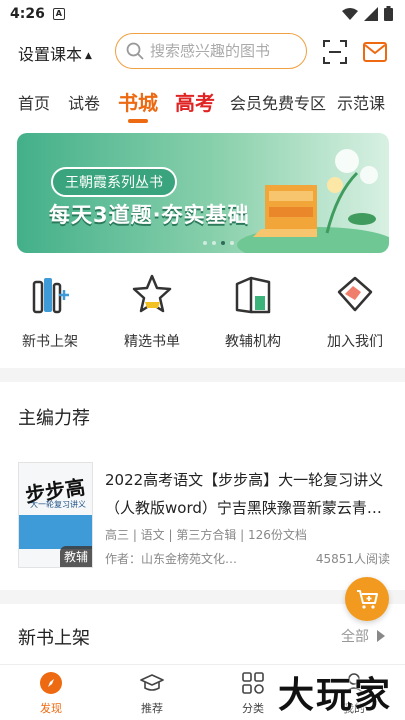 The width and height of the screenshot is (405, 720). I want to click on see-all-label: 全部, so click(355, 637).